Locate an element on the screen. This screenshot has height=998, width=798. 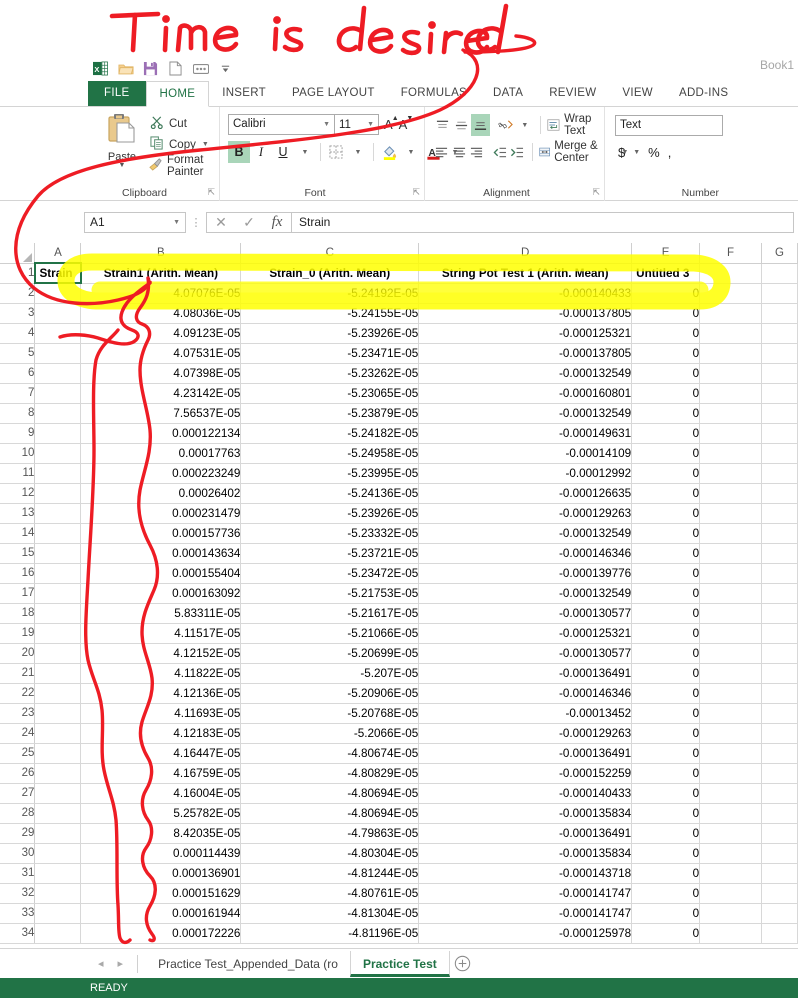
cell-e19: 0 is located at coordinates (666, 633).